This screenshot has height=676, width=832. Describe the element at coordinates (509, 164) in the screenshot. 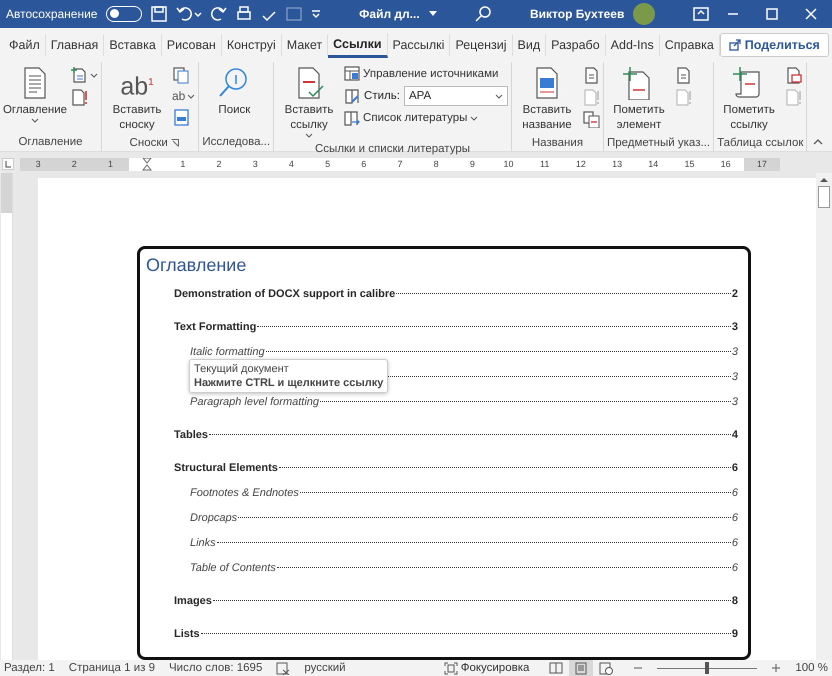

I see `ruler-number: 10` at that location.